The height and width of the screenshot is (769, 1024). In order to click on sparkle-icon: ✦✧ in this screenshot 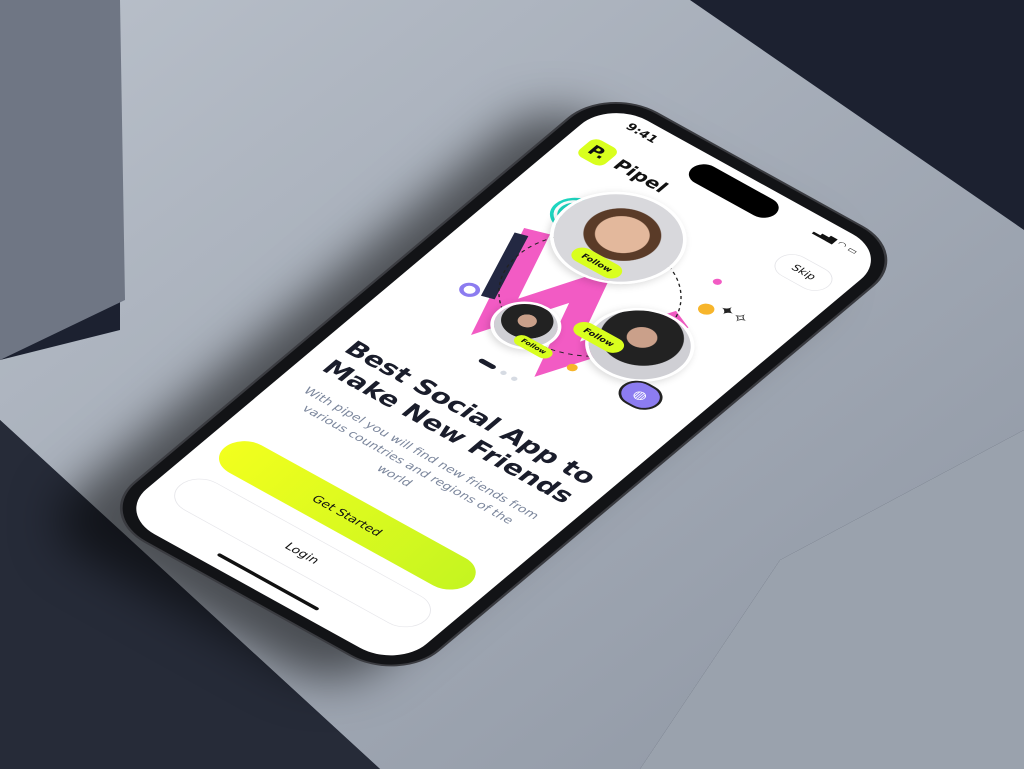, I will do `click(733, 315)`.